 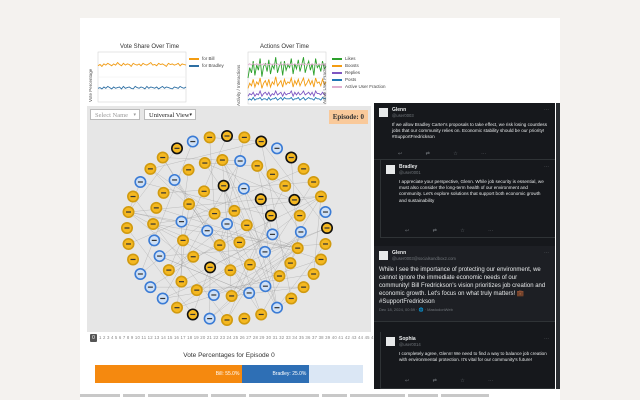 I want to click on post-handle: @user0003@socialsandbox2.com, so click(x=424, y=258).